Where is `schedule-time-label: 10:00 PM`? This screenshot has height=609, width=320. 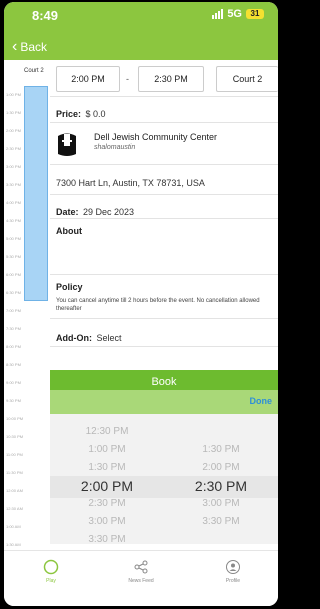 schedule-time-label: 10:00 PM is located at coordinates (15, 418).